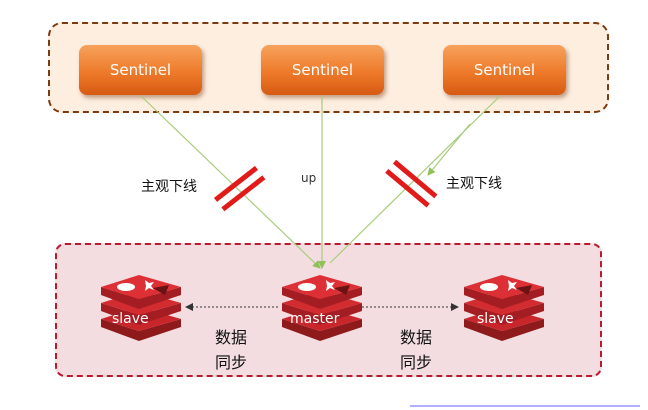 Image resolution: width=648 pixels, height=410 pixels. I want to click on redis-icon-left, so click(141, 308).